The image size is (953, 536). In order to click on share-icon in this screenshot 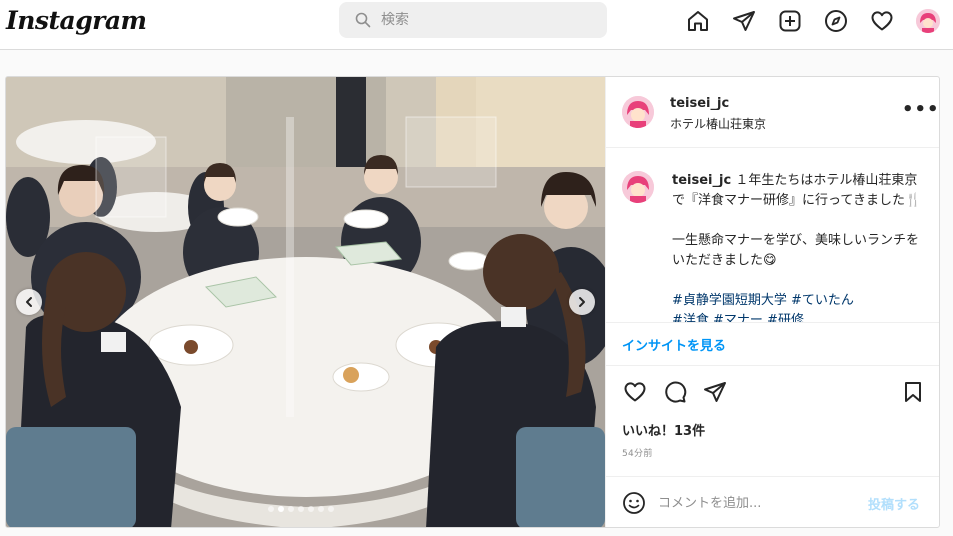, I will do `click(715, 392)`.